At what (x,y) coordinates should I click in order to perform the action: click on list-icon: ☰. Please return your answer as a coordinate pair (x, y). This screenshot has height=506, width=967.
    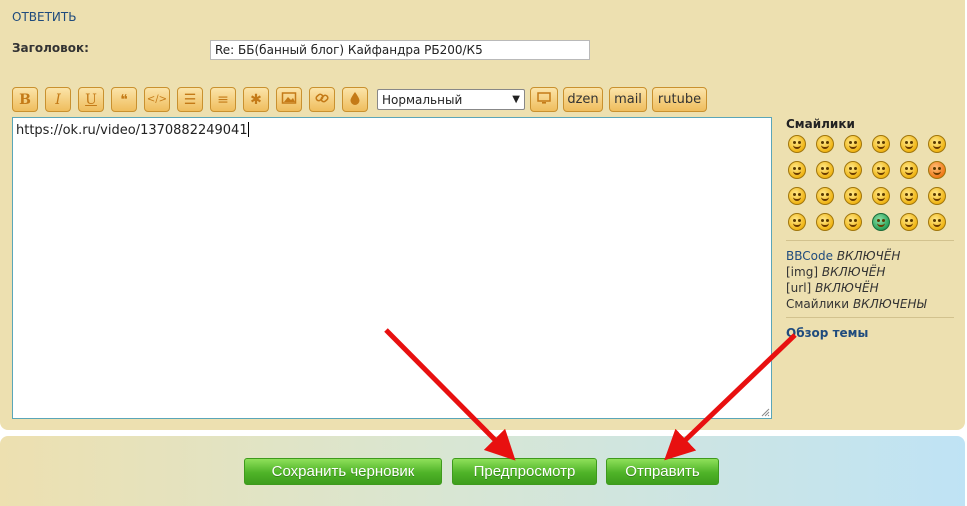
    Looking at the image, I should click on (190, 99).